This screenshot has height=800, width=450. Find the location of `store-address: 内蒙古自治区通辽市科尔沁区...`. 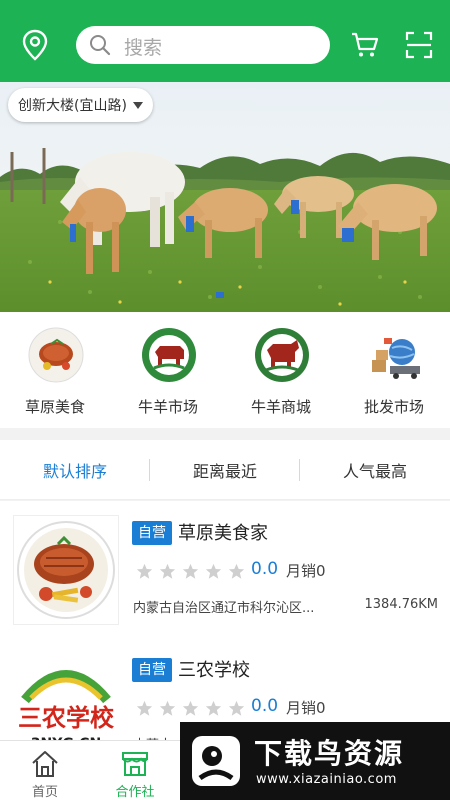

store-address: 内蒙古自治区通辽市科尔沁区... is located at coordinates (224, 608).